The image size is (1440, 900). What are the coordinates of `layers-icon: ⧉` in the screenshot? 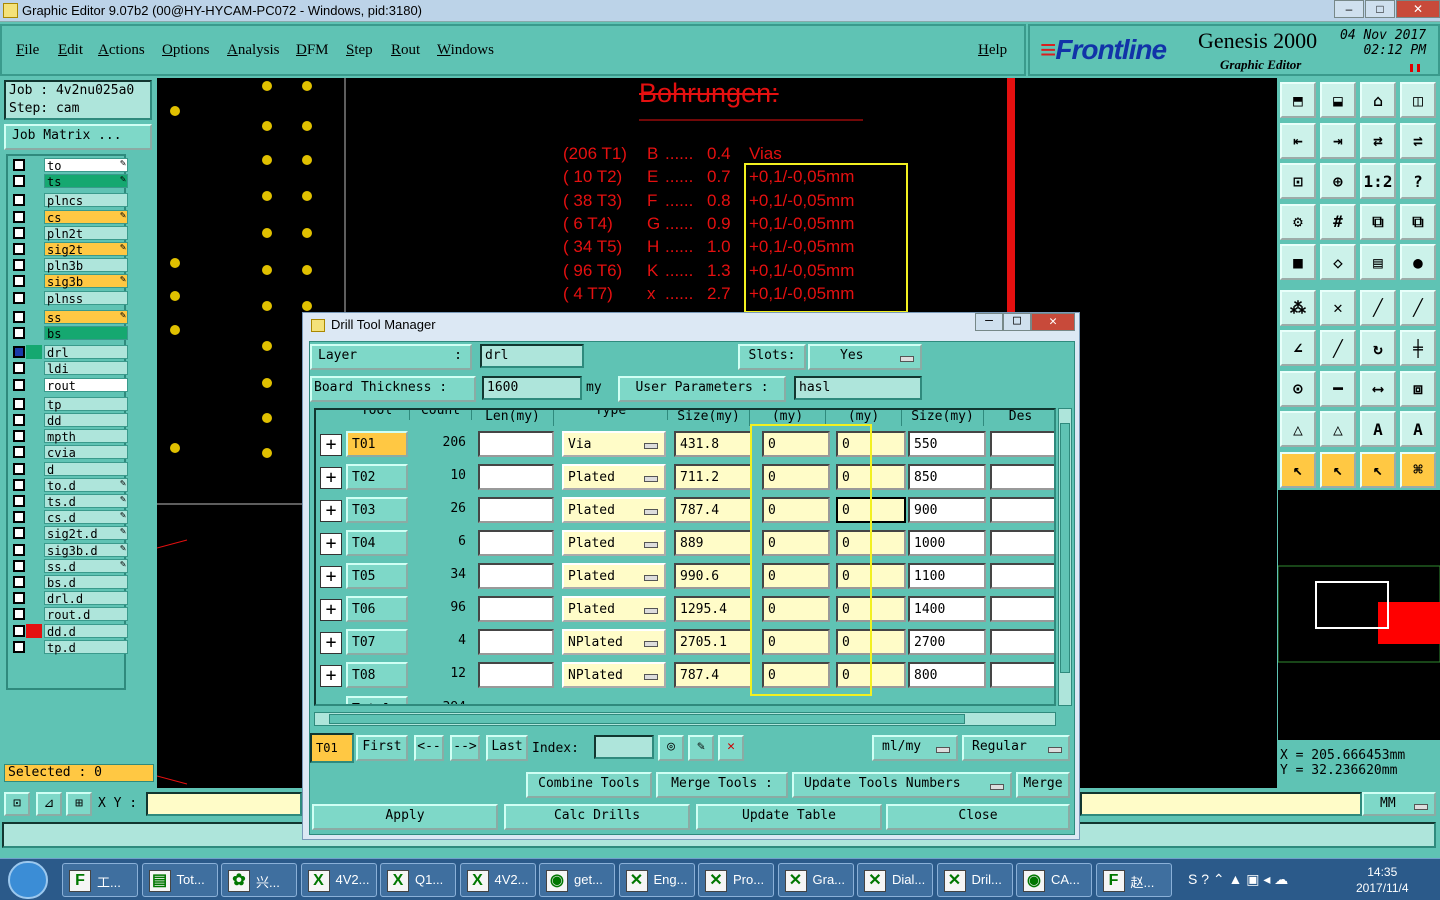 It's located at (1378, 221).